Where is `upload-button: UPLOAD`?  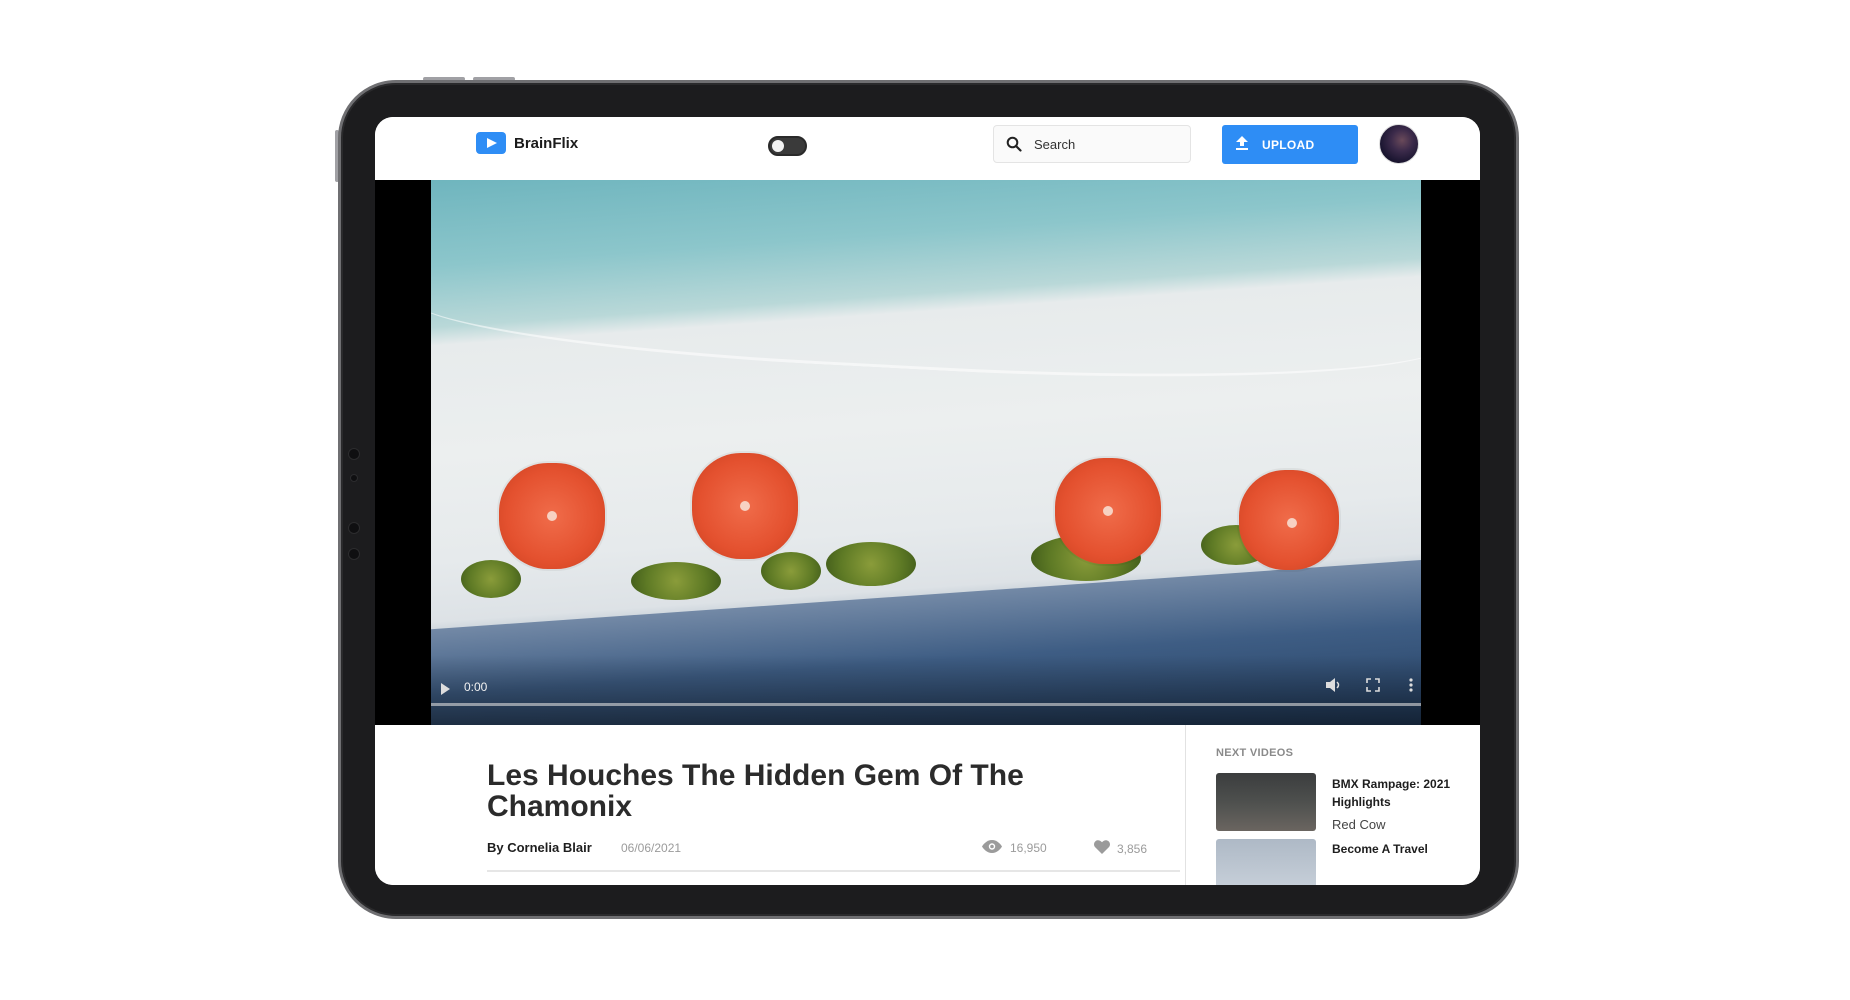
upload-button: UPLOAD is located at coordinates (1290, 144).